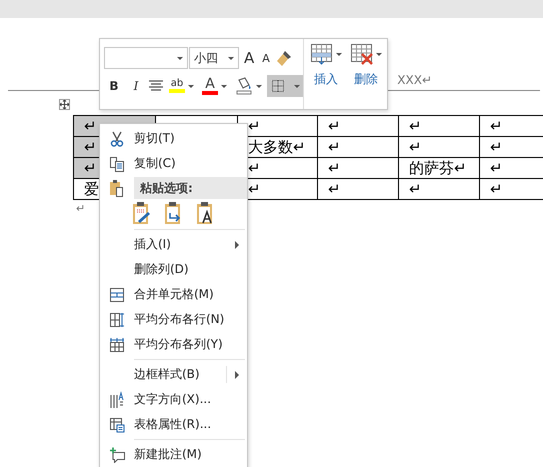  What do you see at coordinates (117, 294) in the screenshot?
I see `merge-cells-icon` at bounding box center [117, 294].